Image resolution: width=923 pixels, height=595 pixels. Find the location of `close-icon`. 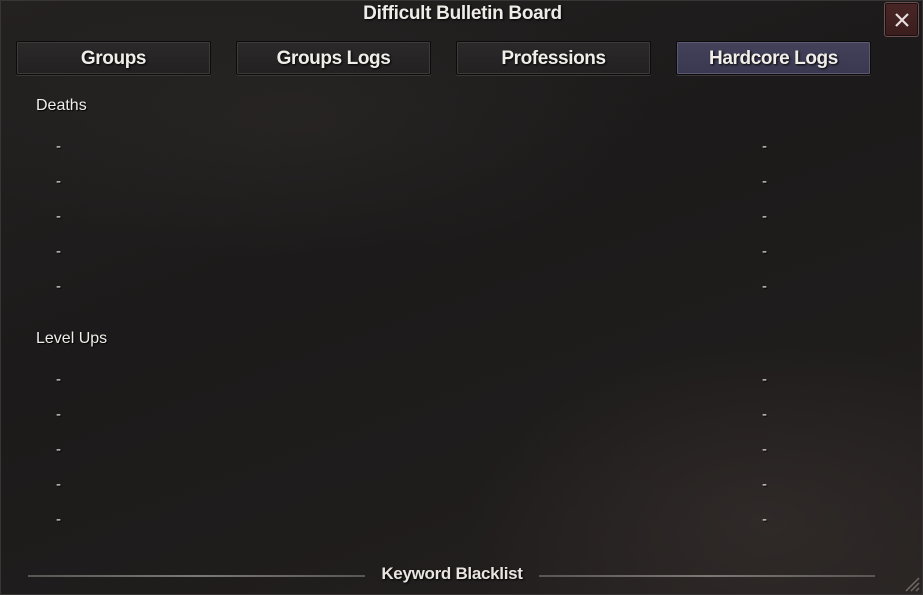

close-icon is located at coordinates (902, 20).